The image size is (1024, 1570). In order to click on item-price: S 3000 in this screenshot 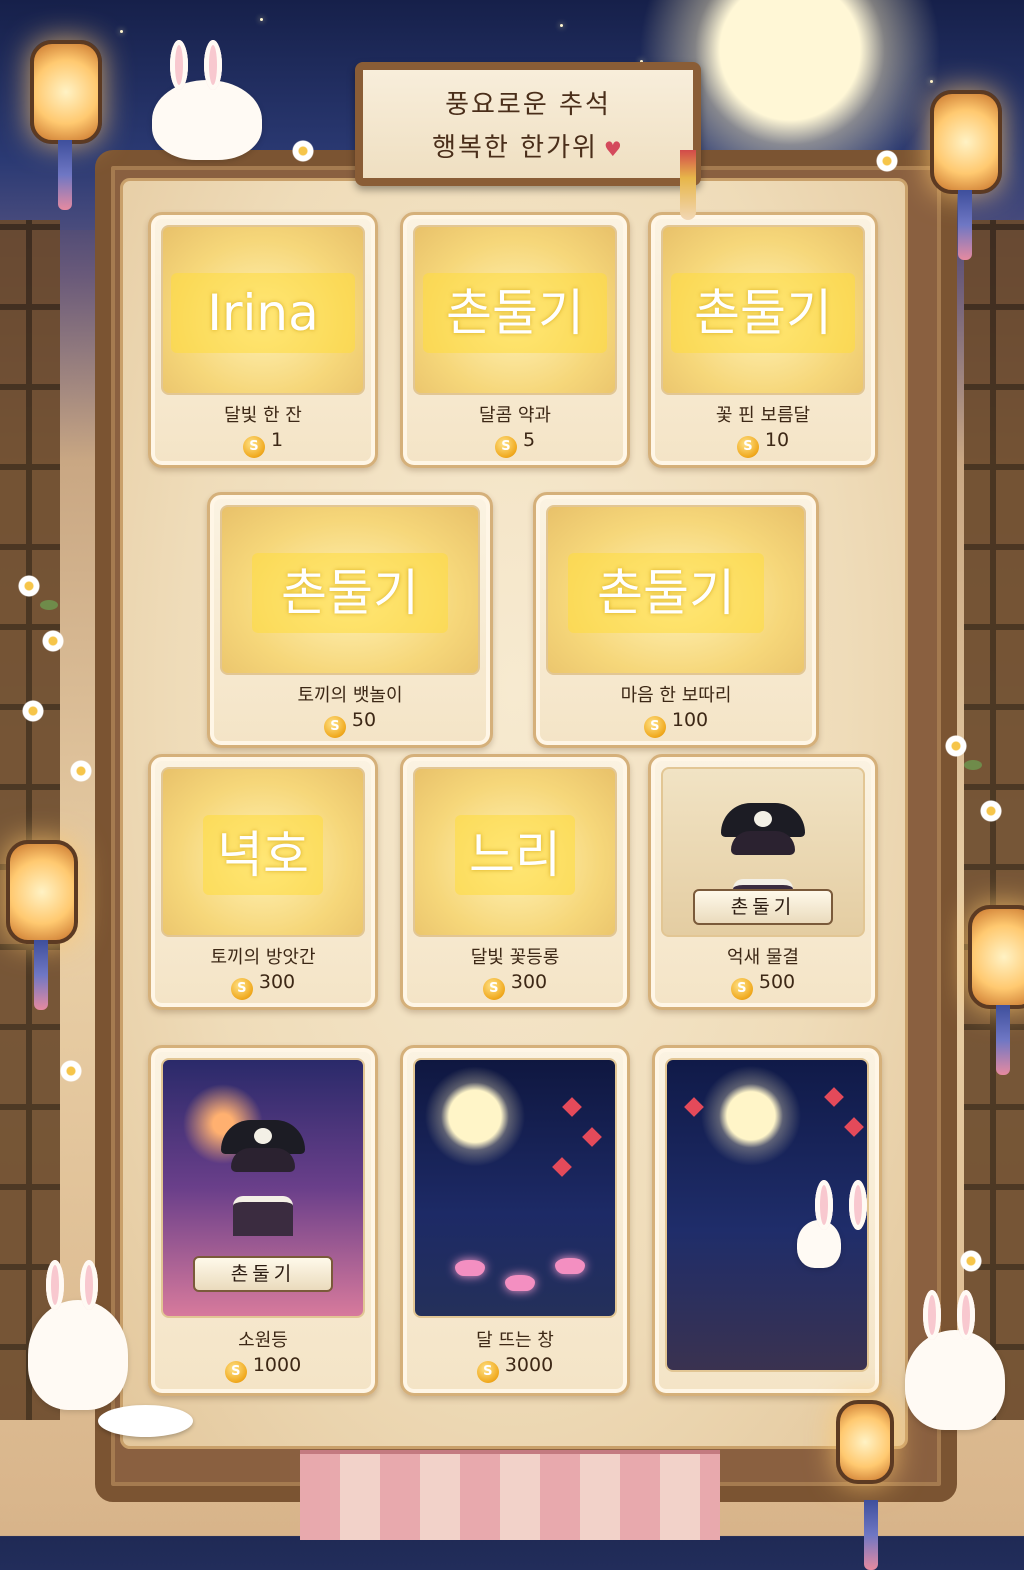, I will do `click(515, 1368)`.